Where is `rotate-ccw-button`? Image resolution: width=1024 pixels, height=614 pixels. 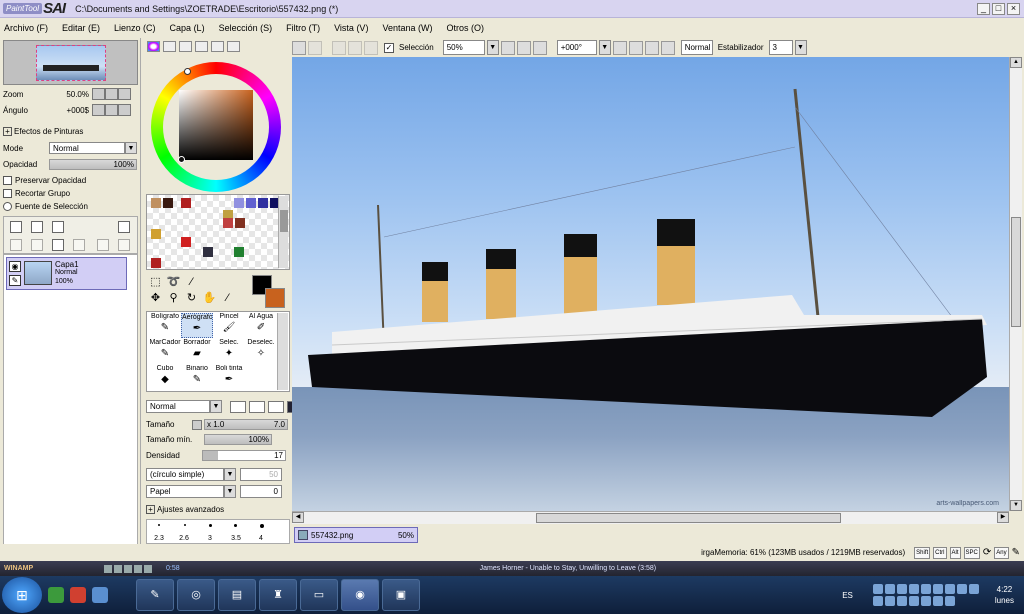 rotate-ccw-button is located at coordinates (98, 110).